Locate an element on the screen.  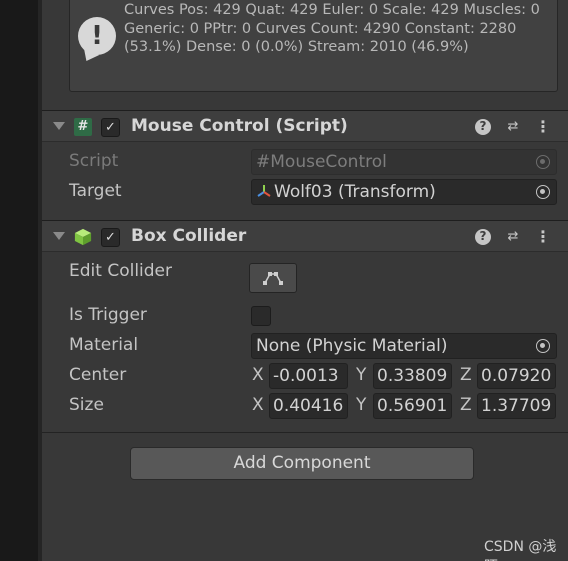
material-field: None (Physic Material) is located at coordinates (404, 346).